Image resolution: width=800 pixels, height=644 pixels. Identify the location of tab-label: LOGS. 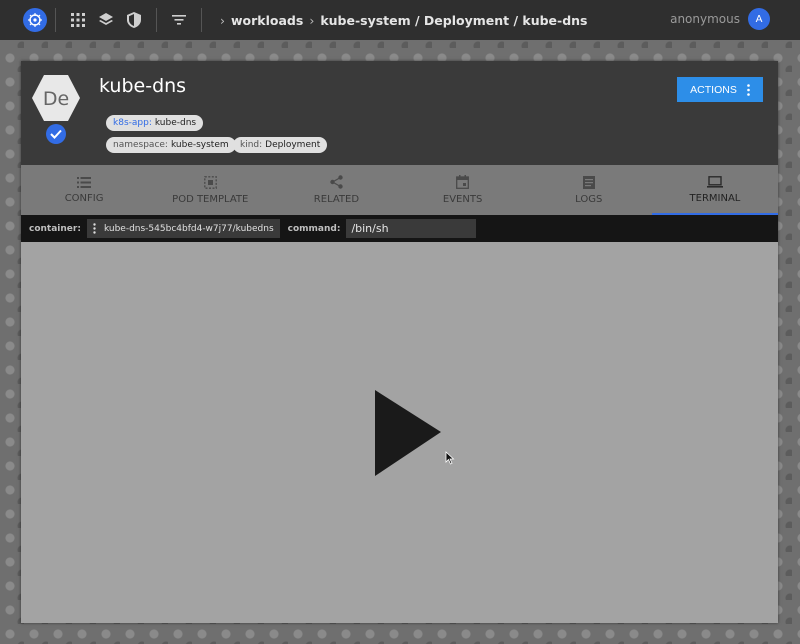
(589, 199).